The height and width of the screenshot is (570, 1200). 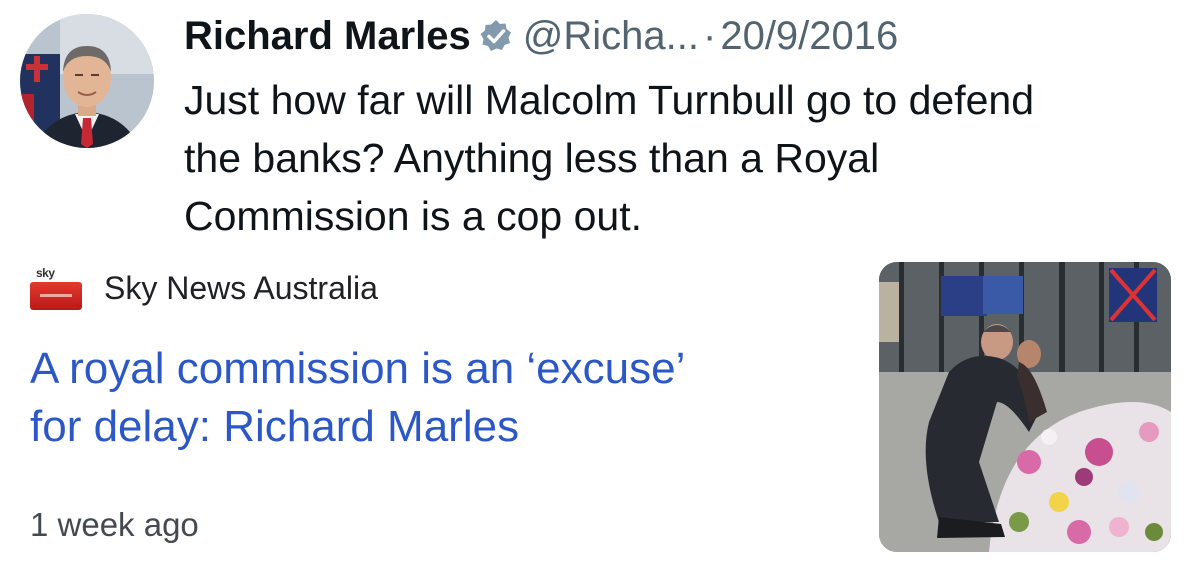 I want to click on source-name: Sky News Australia, so click(x=241, y=287).